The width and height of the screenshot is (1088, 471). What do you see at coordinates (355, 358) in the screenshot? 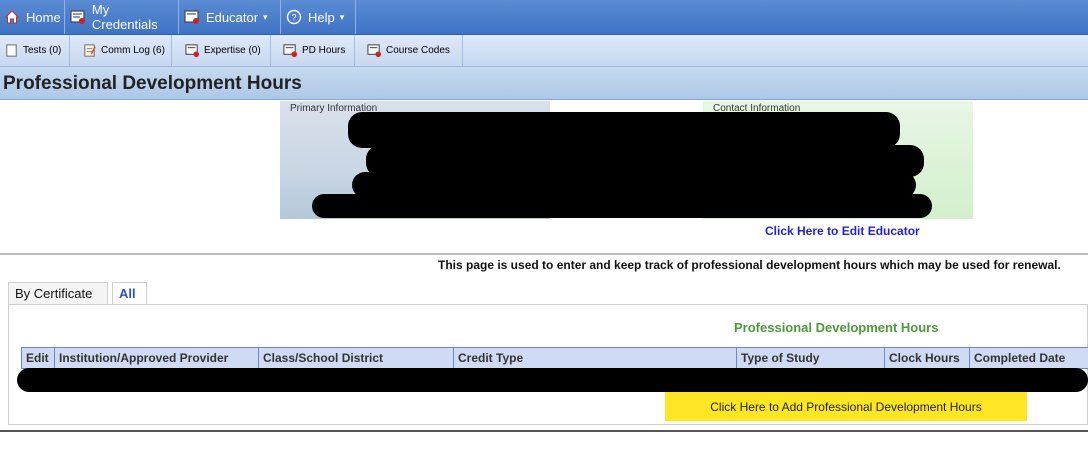
I see `column-header-class-district: Class/School District` at bounding box center [355, 358].